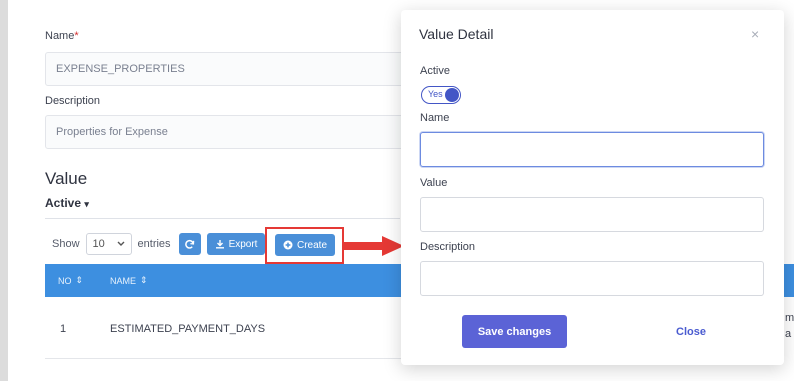 This screenshot has height=381, width=794. I want to click on download-icon, so click(219, 244).